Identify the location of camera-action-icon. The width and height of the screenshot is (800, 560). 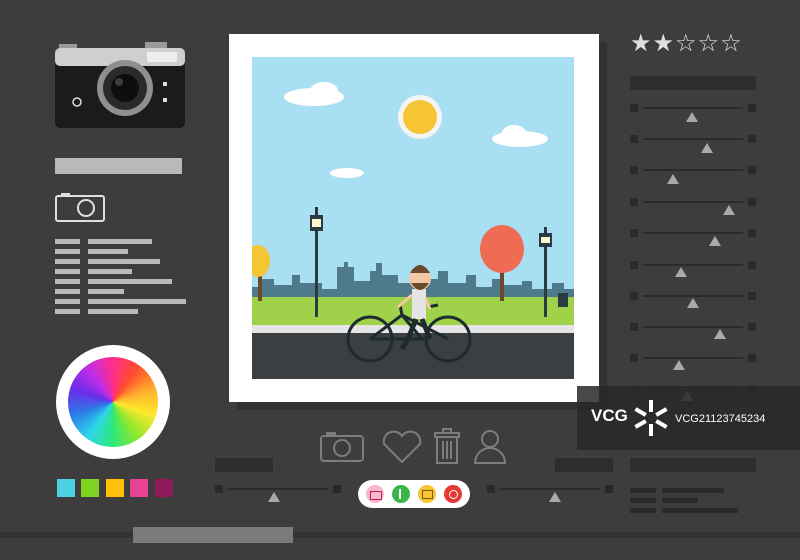
(375, 494).